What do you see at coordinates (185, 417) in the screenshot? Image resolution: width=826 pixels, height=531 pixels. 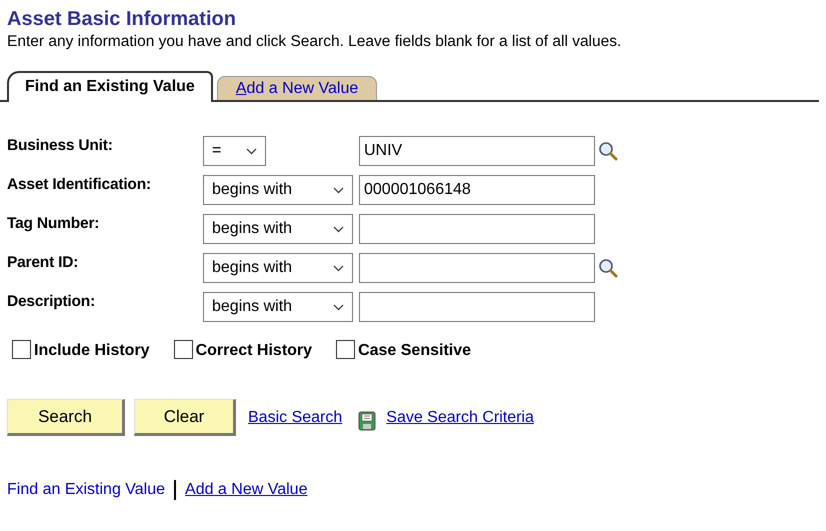 I see `clear-button: Clear` at bounding box center [185, 417].